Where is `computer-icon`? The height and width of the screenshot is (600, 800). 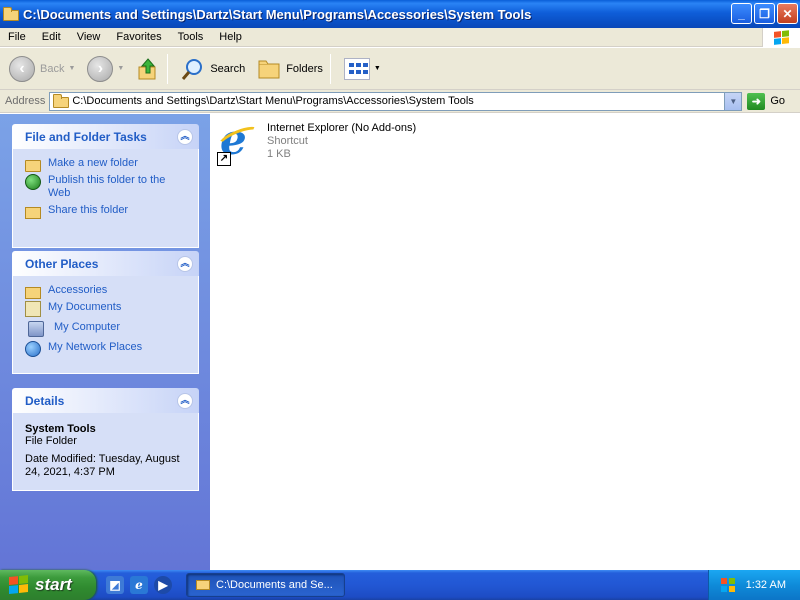 computer-icon is located at coordinates (36, 329).